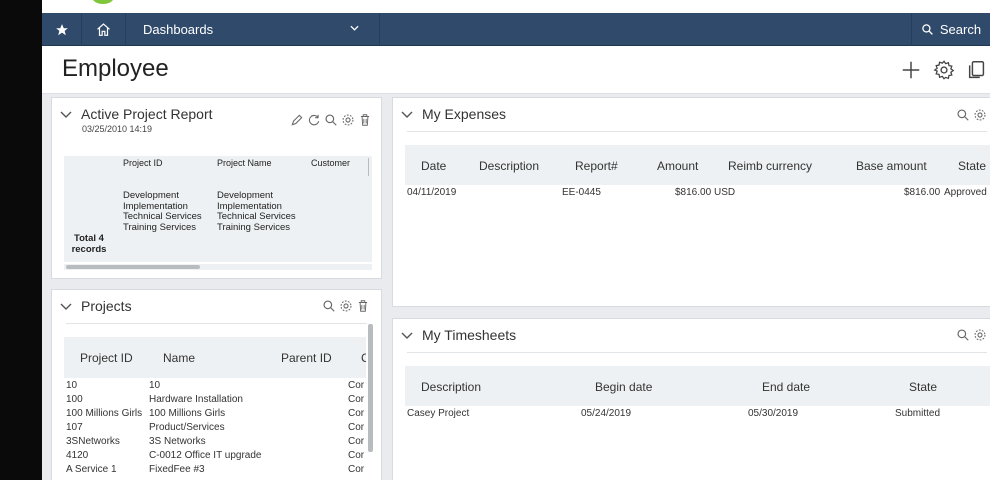  Describe the element at coordinates (516, 70) in the screenshot. I see `page-header: Employee` at that location.